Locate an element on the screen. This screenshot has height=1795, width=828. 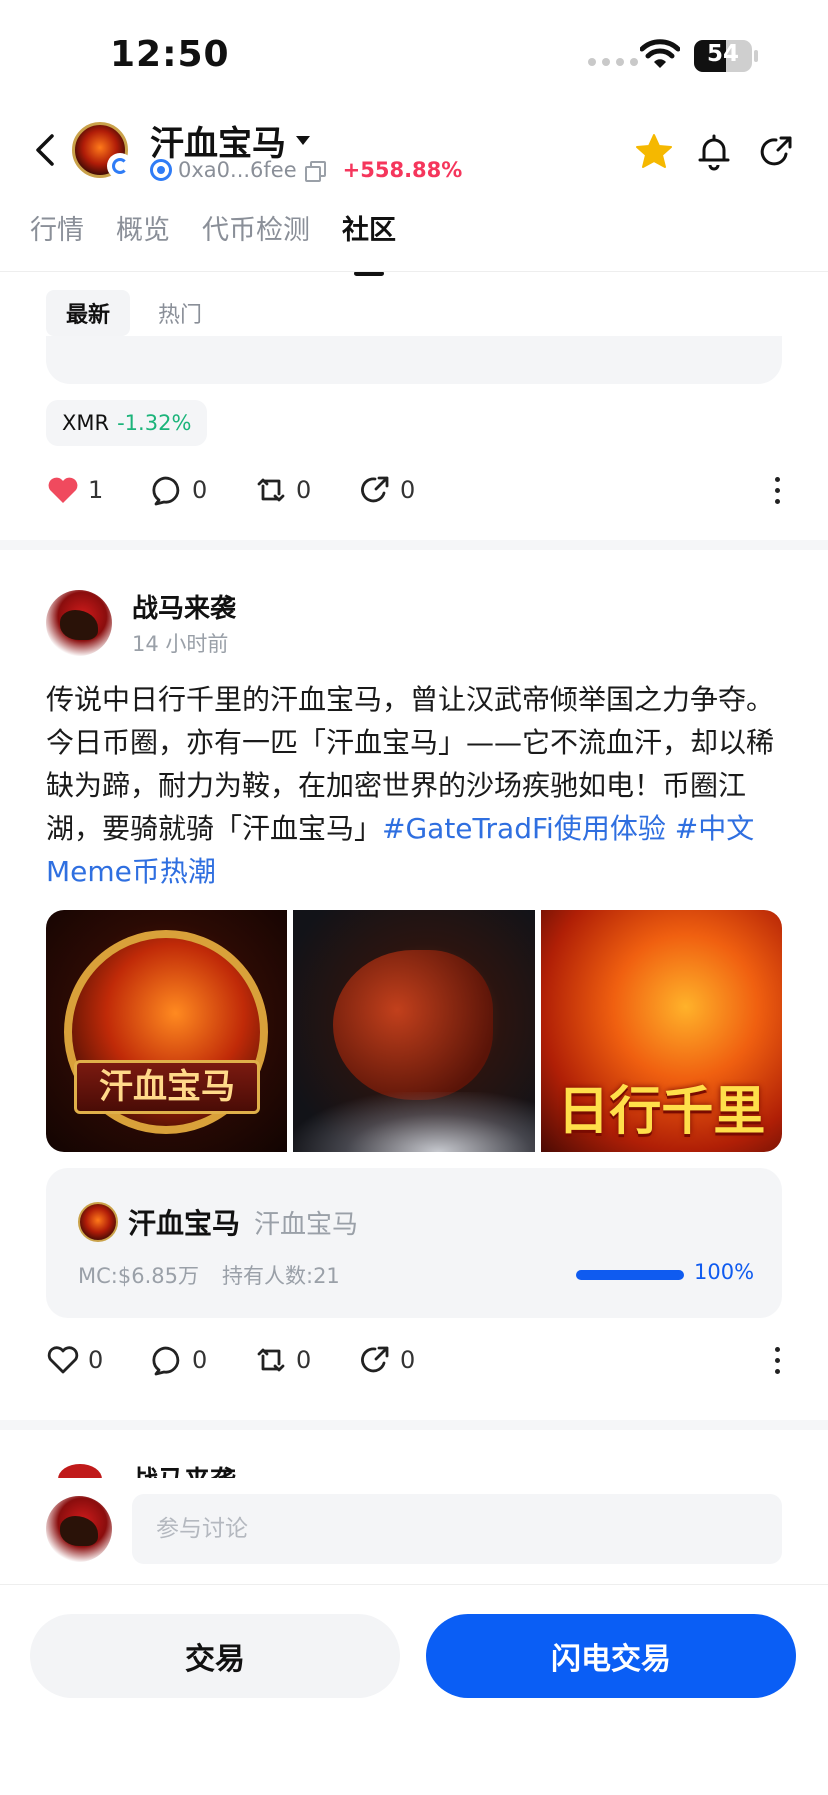
token-card-name: 汗血宝马 is located at coordinates (184, 1223).